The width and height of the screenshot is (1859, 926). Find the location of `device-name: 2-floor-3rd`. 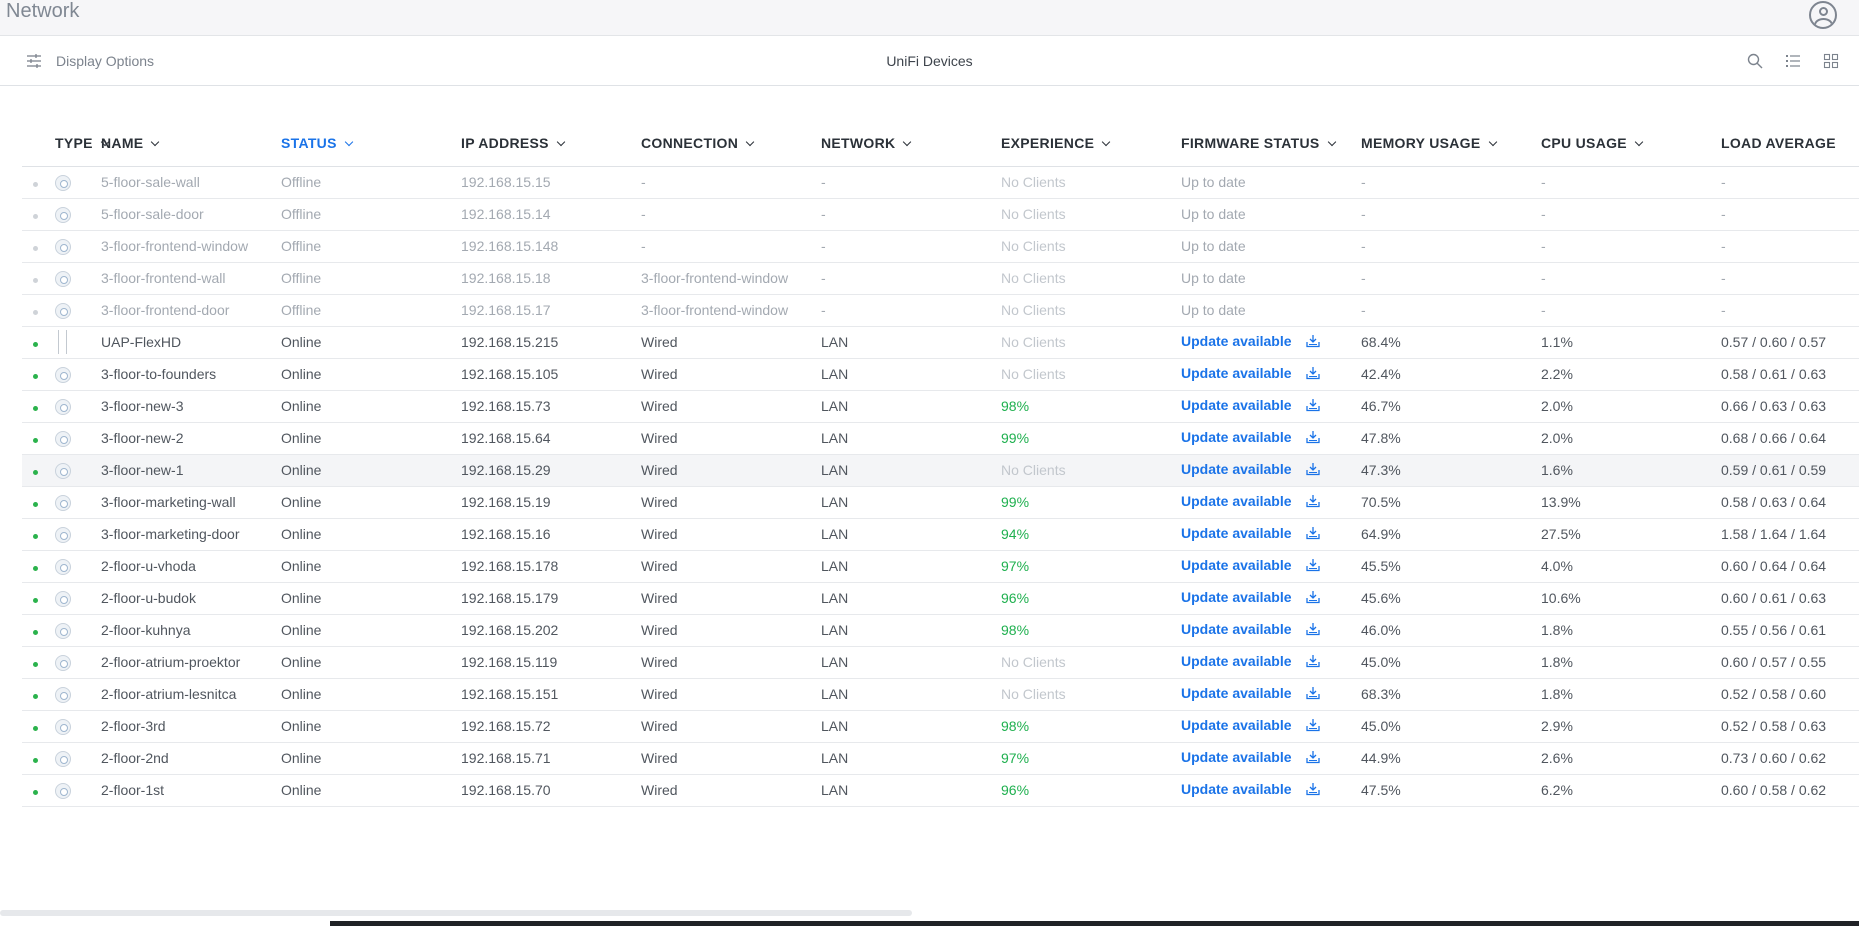

device-name: 2-floor-3rd is located at coordinates (191, 726).